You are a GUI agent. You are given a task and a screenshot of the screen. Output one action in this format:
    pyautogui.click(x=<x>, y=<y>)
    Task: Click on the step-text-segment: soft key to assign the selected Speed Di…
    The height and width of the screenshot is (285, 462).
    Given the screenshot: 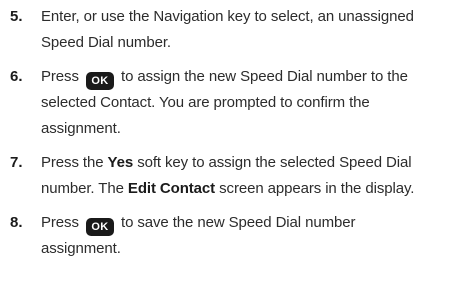 What is the action you would take?
    pyautogui.click(x=274, y=162)
    